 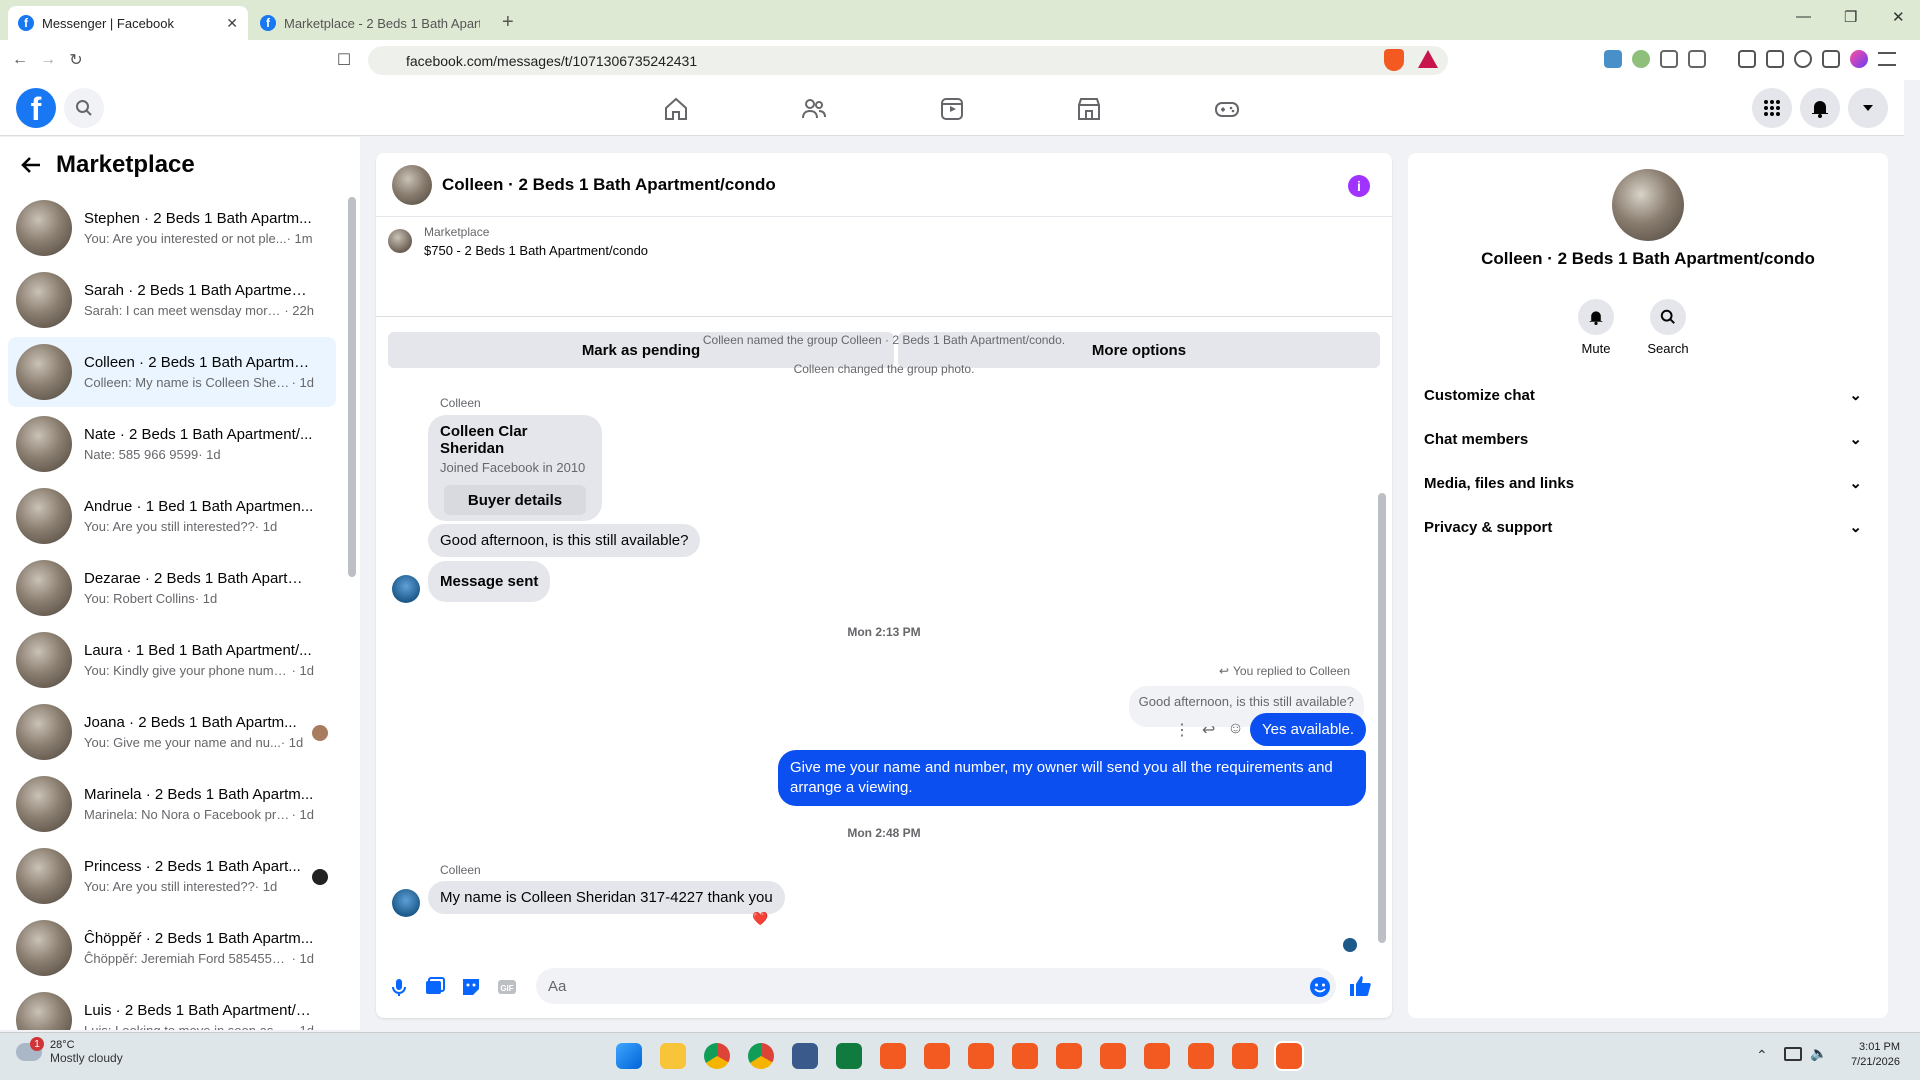 What do you see at coordinates (1803, 16) in the screenshot?
I see `minimize-icon: —` at bounding box center [1803, 16].